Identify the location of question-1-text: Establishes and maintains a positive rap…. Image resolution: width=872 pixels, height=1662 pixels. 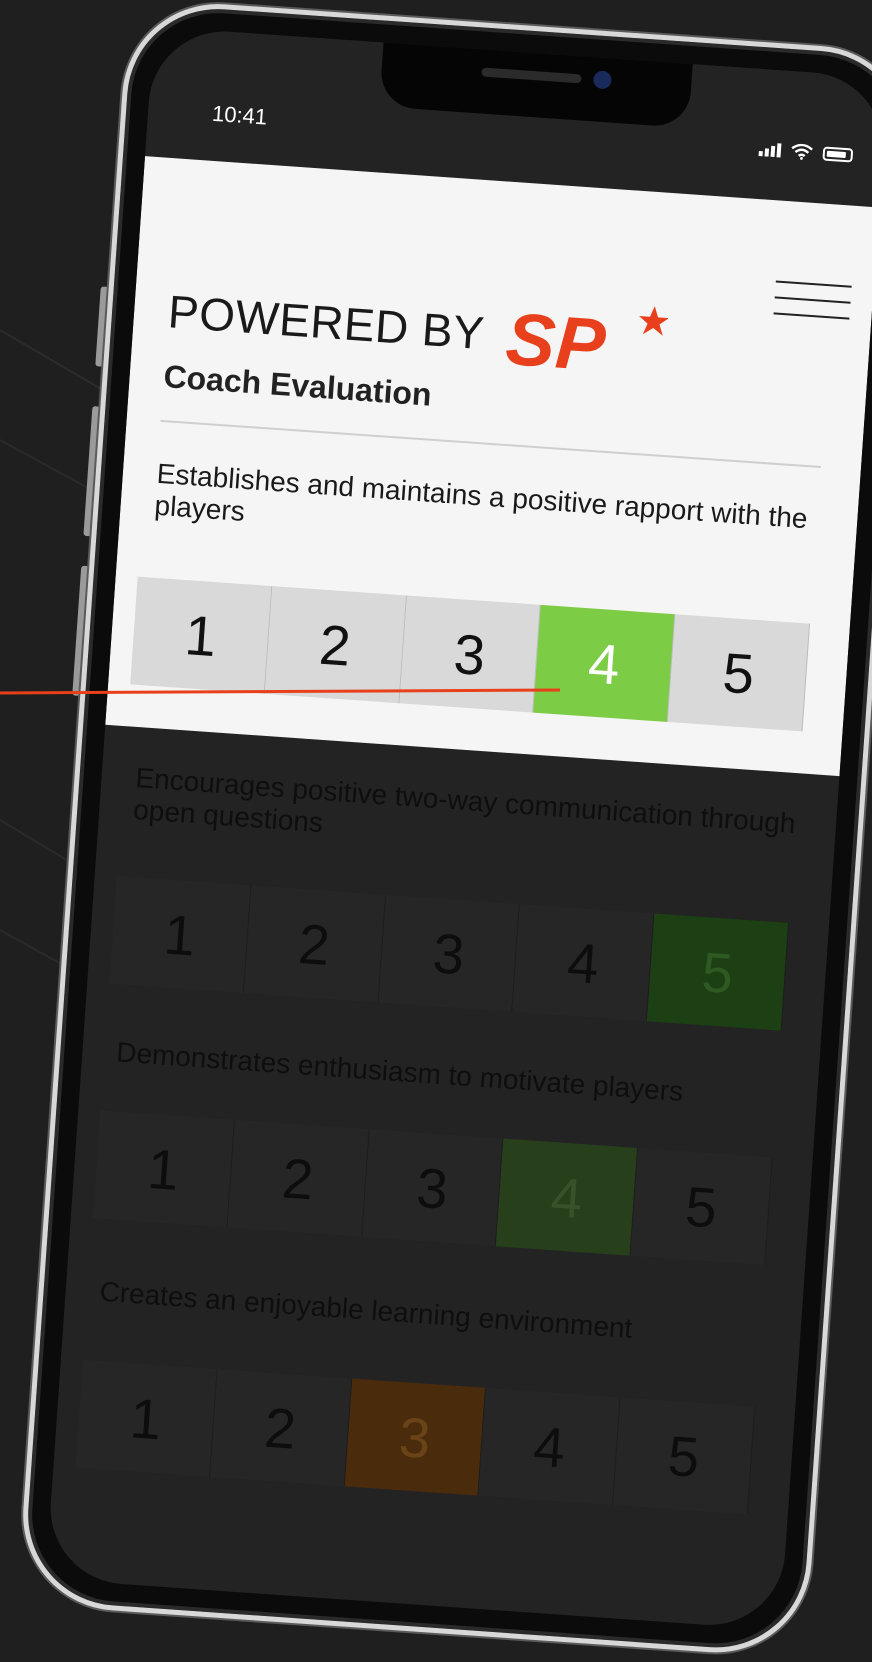
(481, 496).